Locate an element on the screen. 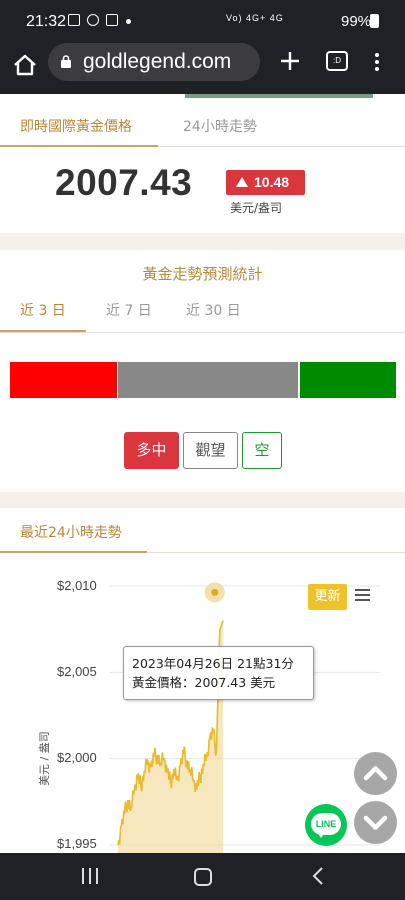  nav-home-icon is located at coordinates (203, 877).